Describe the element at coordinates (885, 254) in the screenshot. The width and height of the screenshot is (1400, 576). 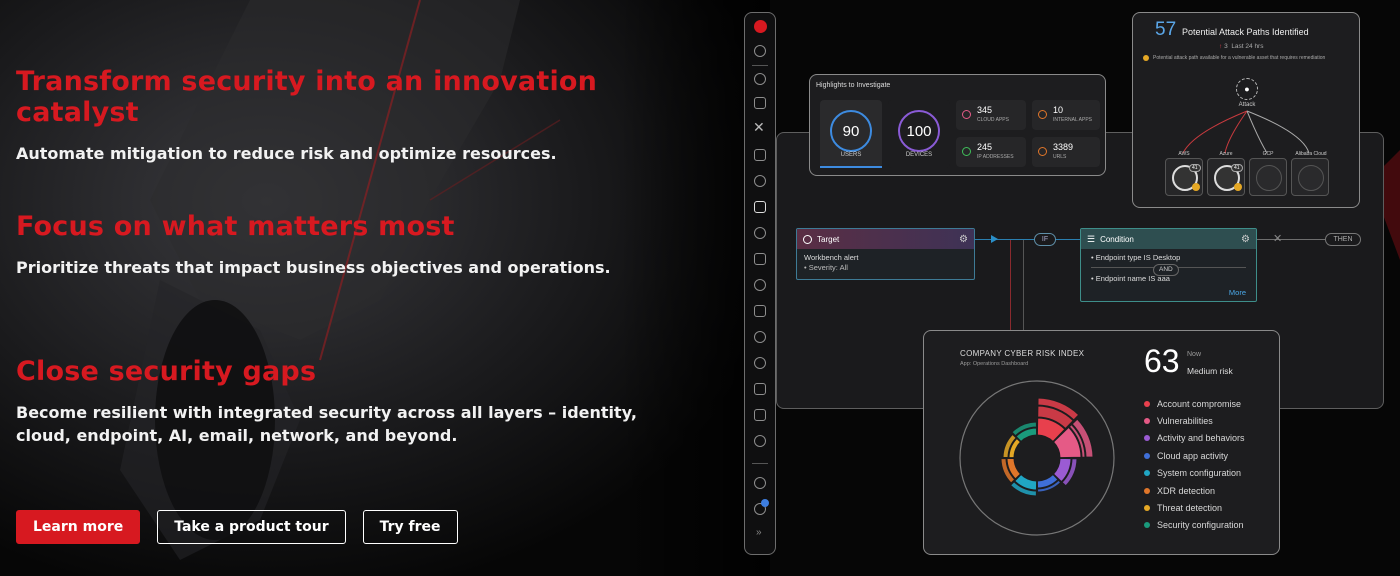
I see `target-card: Target ⚙ Workbench alert • Severity: All` at that location.